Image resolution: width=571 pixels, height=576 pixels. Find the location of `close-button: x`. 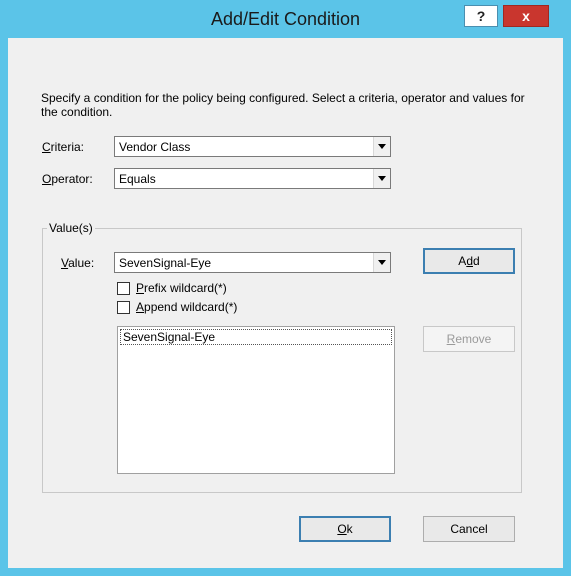

close-button: x is located at coordinates (526, 16).